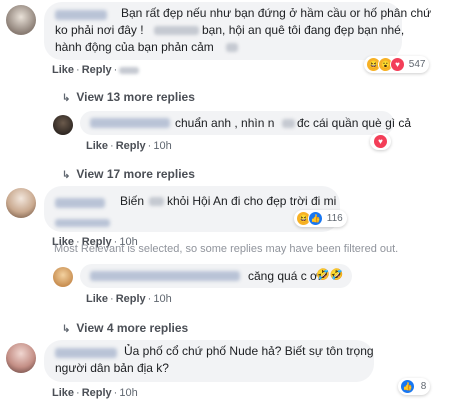 This screenshot has height=406, width=453. I want to click on reaction-count: 👍 8, so click(414, 386).